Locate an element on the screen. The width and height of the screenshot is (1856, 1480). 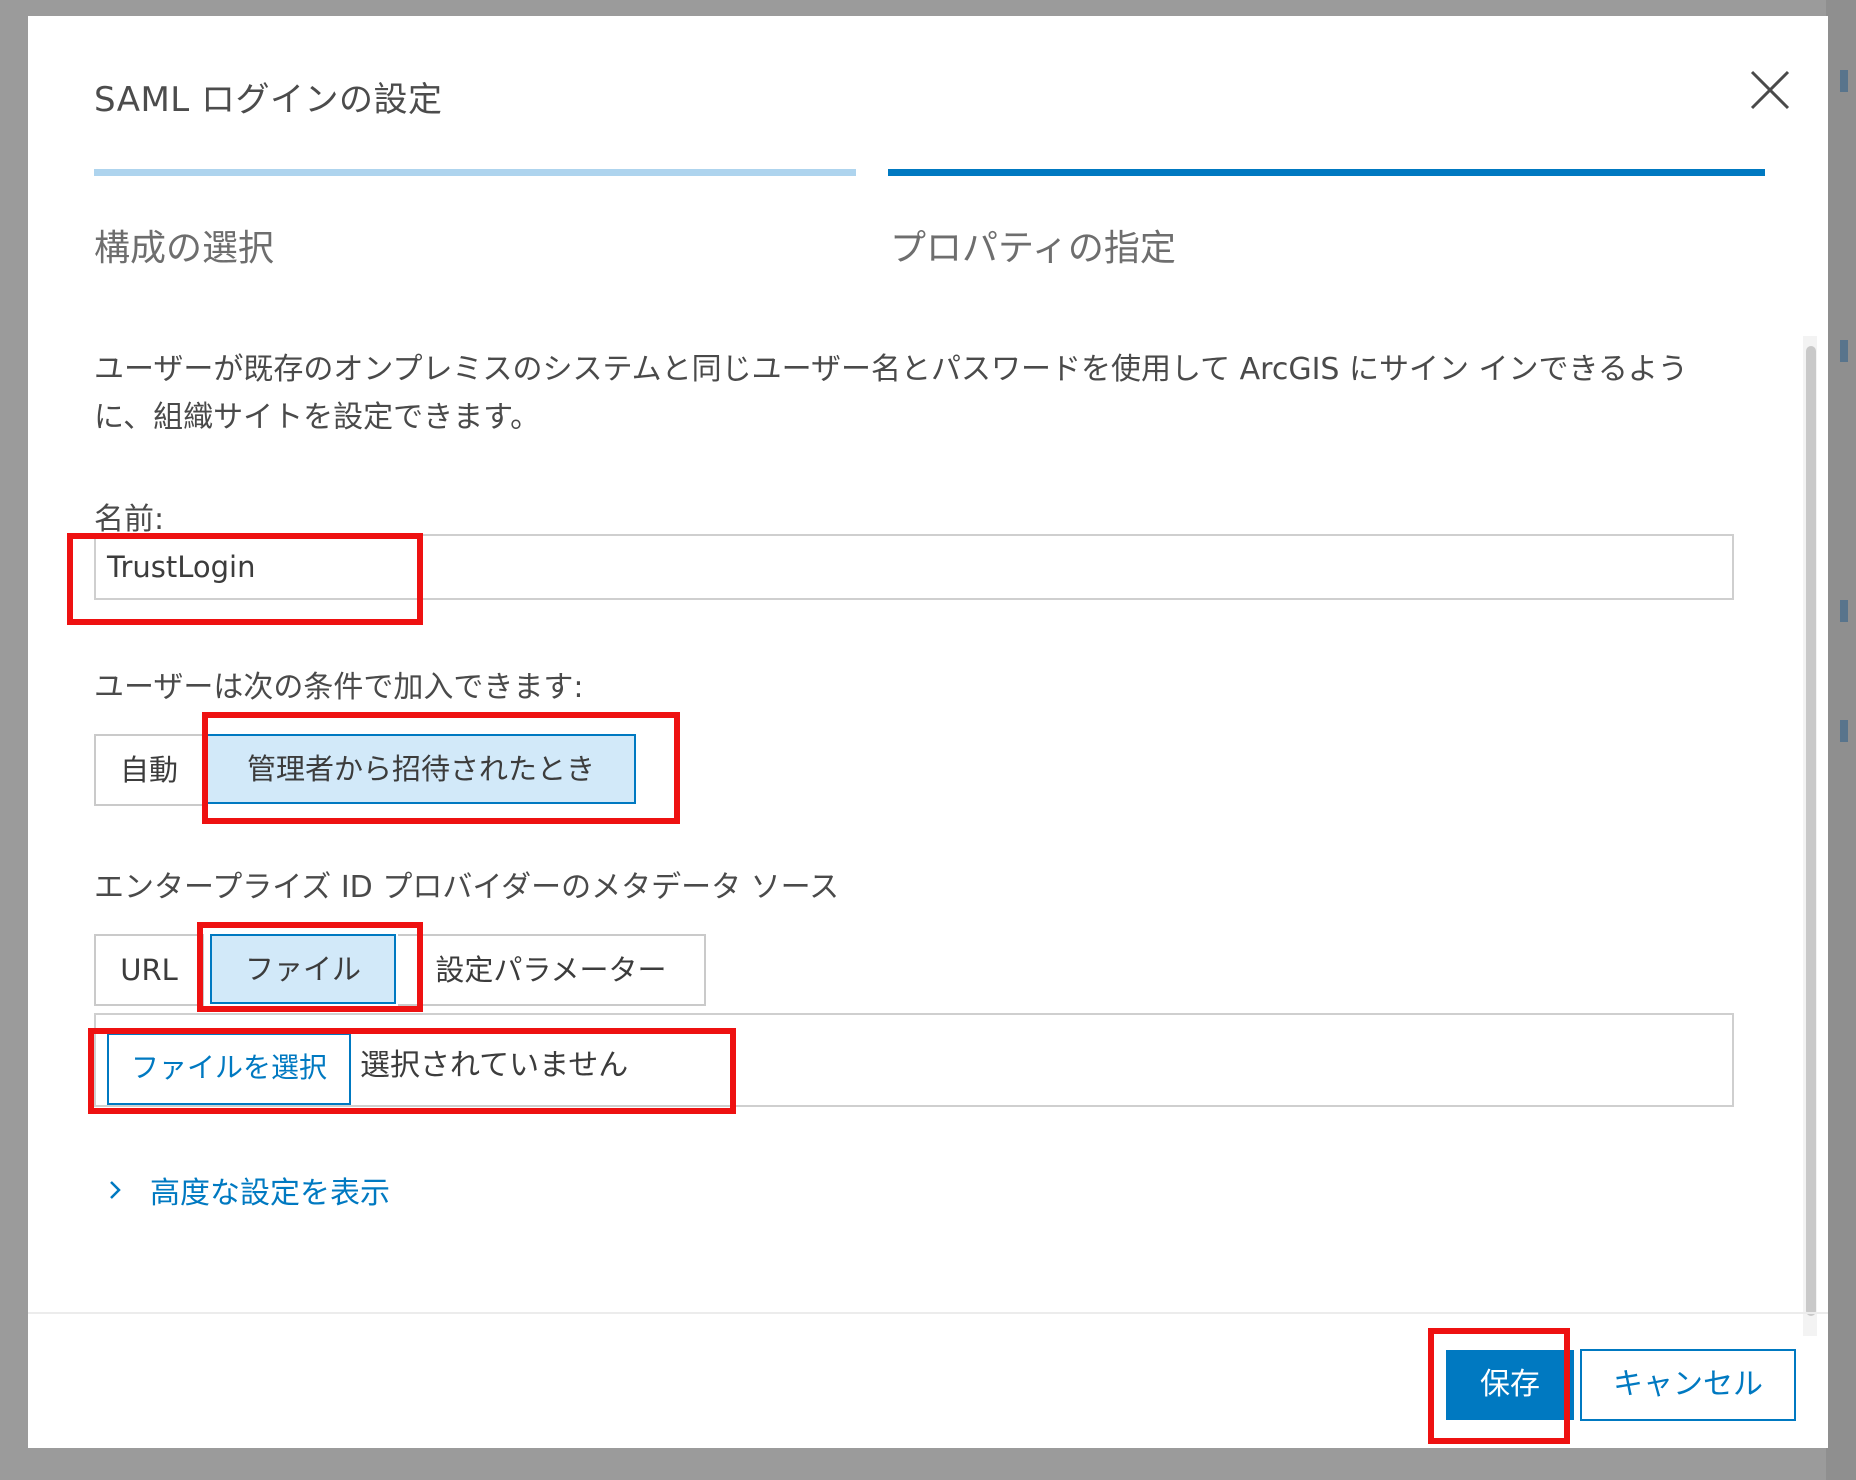
step-progress-bar-completed is located at coordinates (475, 172).